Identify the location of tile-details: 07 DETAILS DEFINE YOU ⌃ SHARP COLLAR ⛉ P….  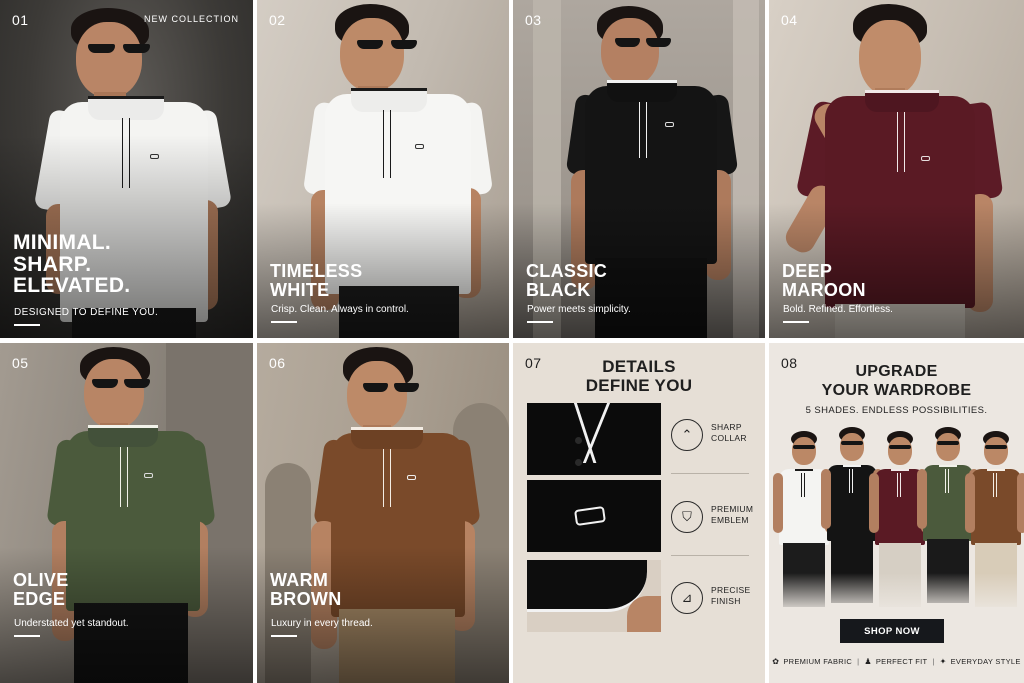
(639, 513).